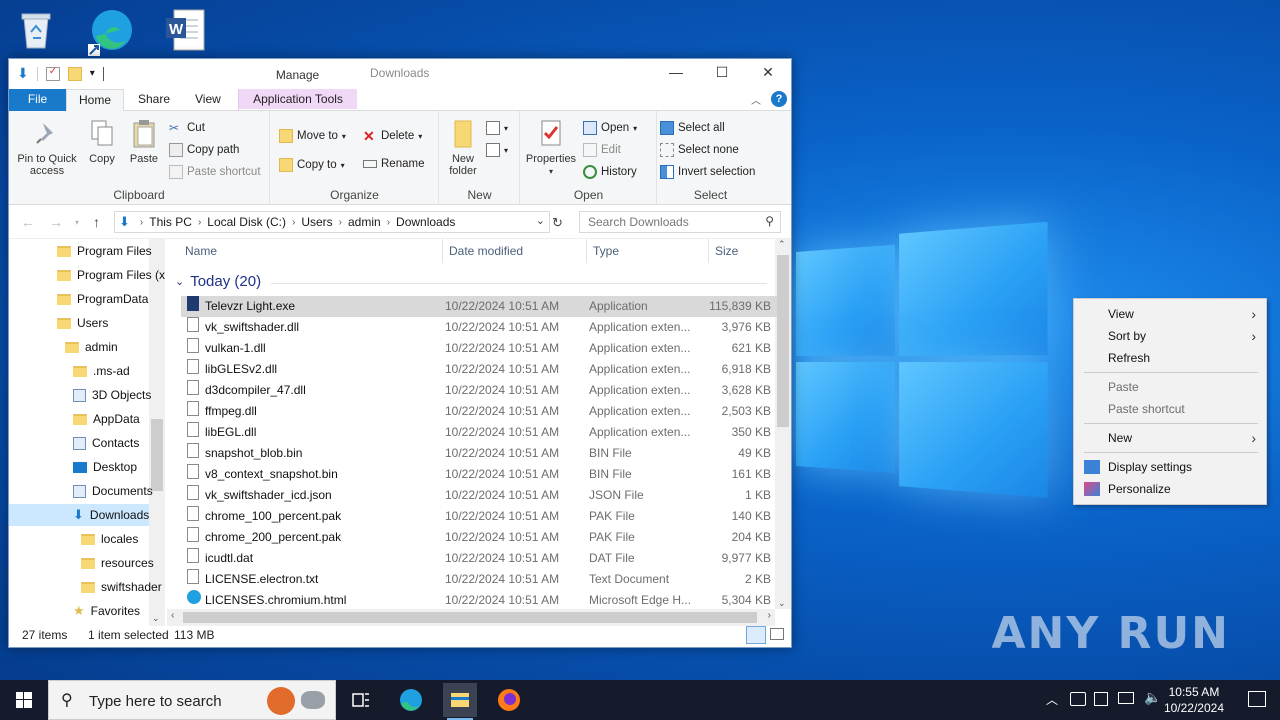 The height and width of the screenshot is (720, 1280). What do you see at coordinates (47, 147) in the screenshot?
I see `pin-quick-access-button: Pin to Quick access` at bounding box center [47, 147].